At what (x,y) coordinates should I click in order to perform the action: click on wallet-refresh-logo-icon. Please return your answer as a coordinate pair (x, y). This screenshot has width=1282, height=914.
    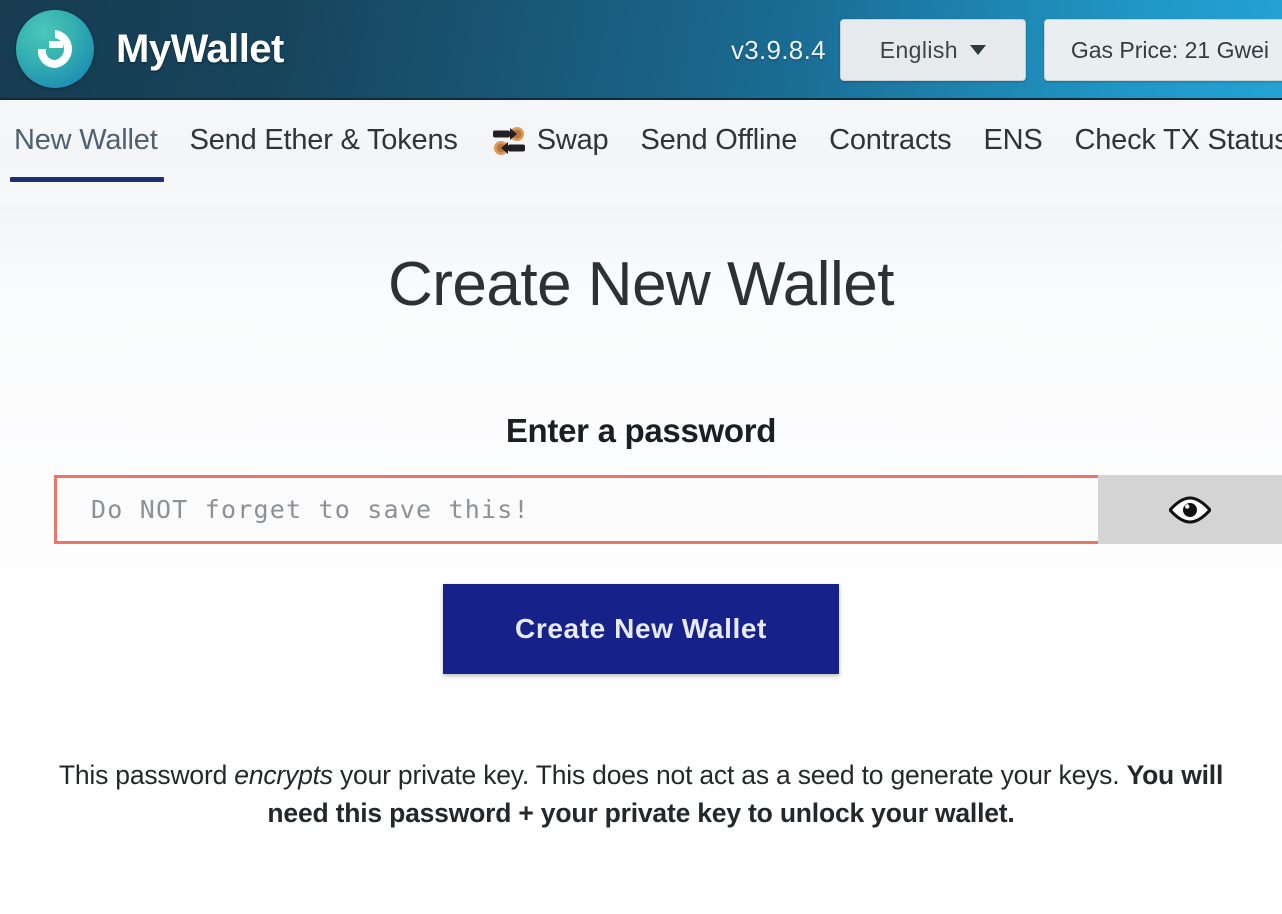
    Looking at the image, I should click on (55, 49).